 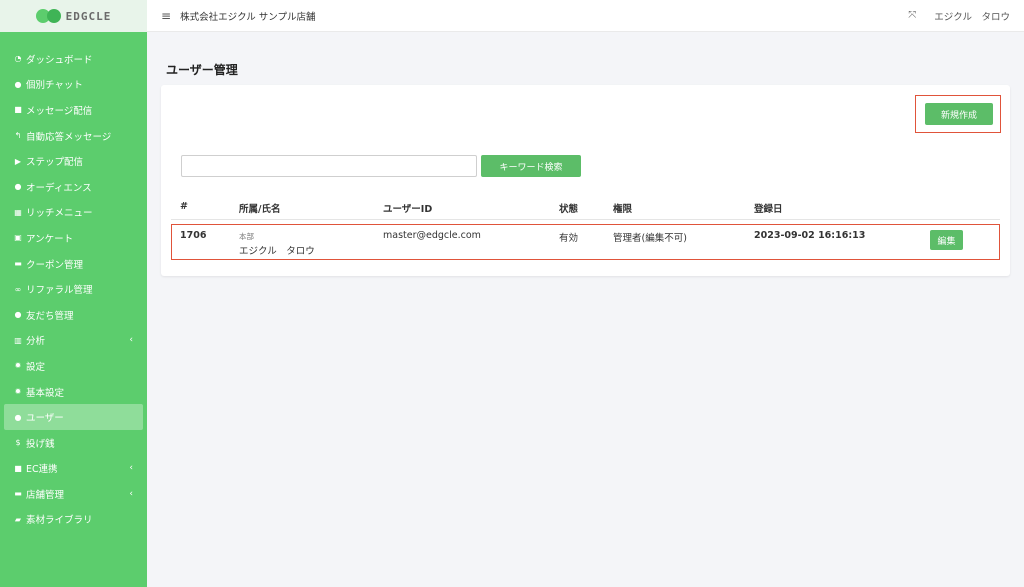 I want to click on sidebar-item-users: ● ユーザー, so click(x=73, y=417).